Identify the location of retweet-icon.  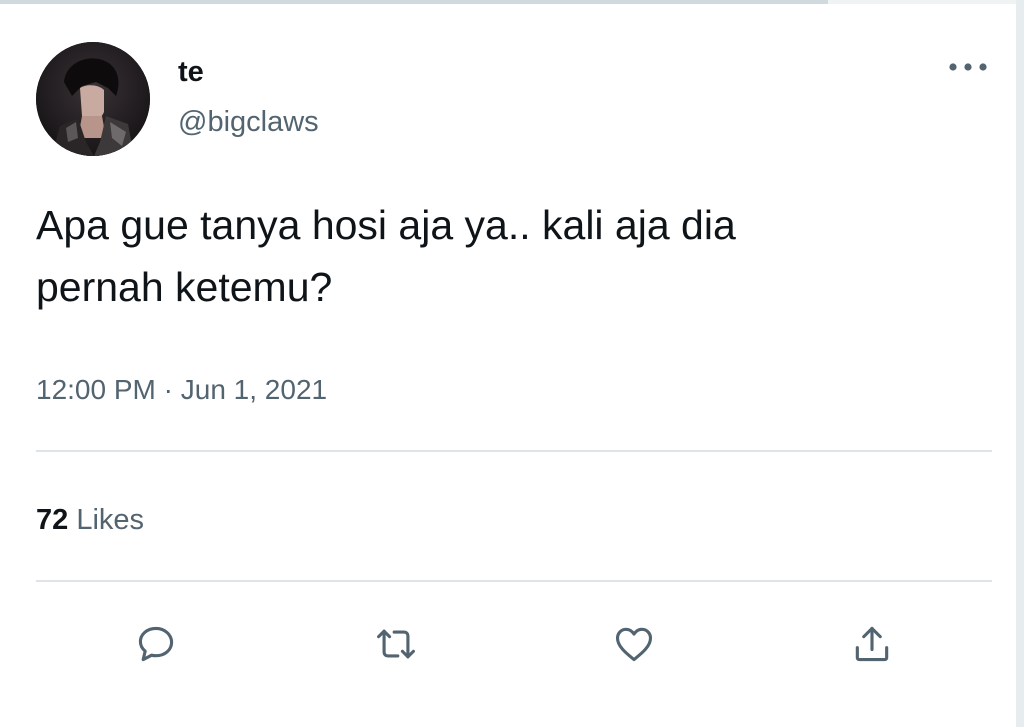
(396, 644).